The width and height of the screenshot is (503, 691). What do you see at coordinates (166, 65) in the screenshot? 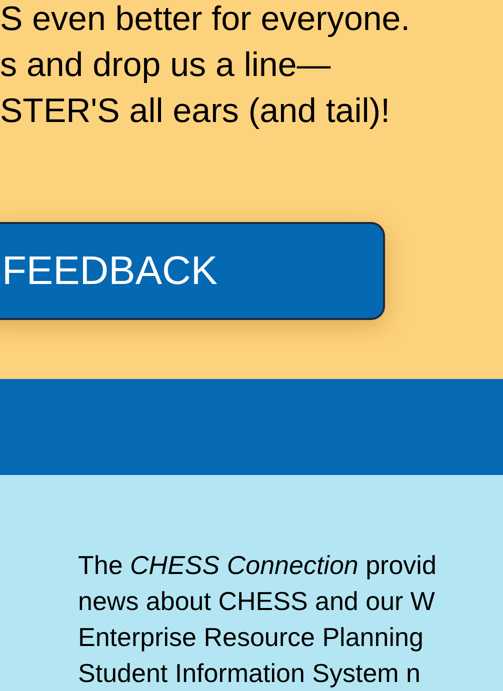
I see `appeal-text: s and drop us a line—` at bounding box center [166, 65].